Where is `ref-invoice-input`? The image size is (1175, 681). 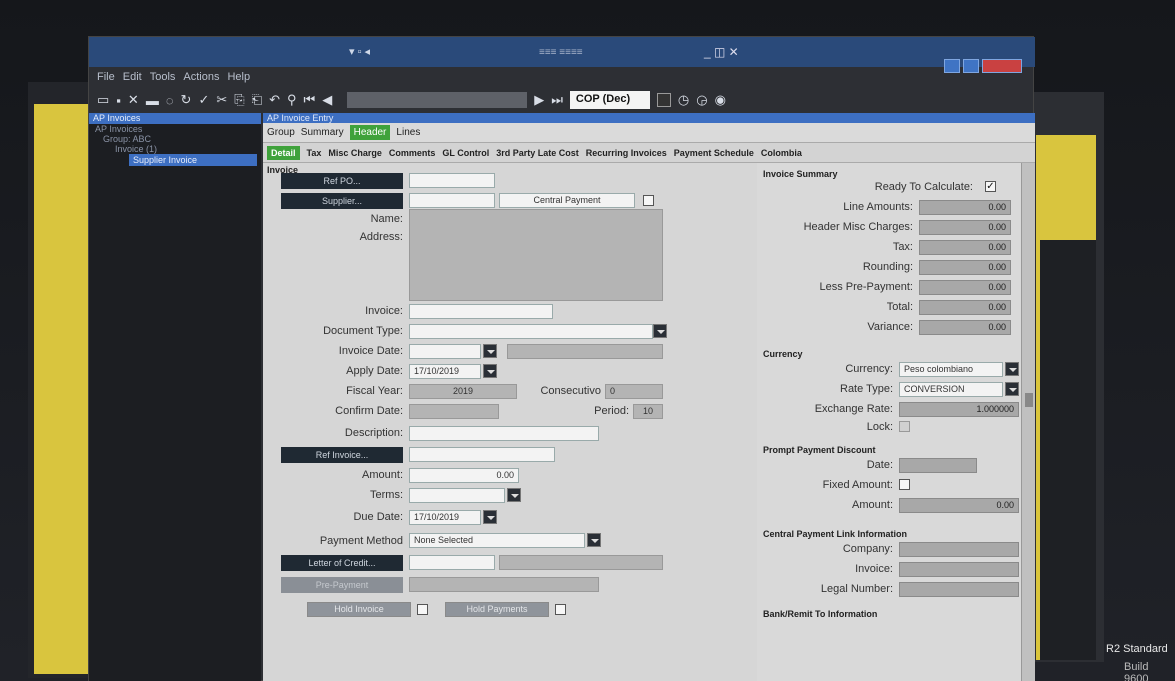 ref-invoice-input is located at coordinates (482, 454).